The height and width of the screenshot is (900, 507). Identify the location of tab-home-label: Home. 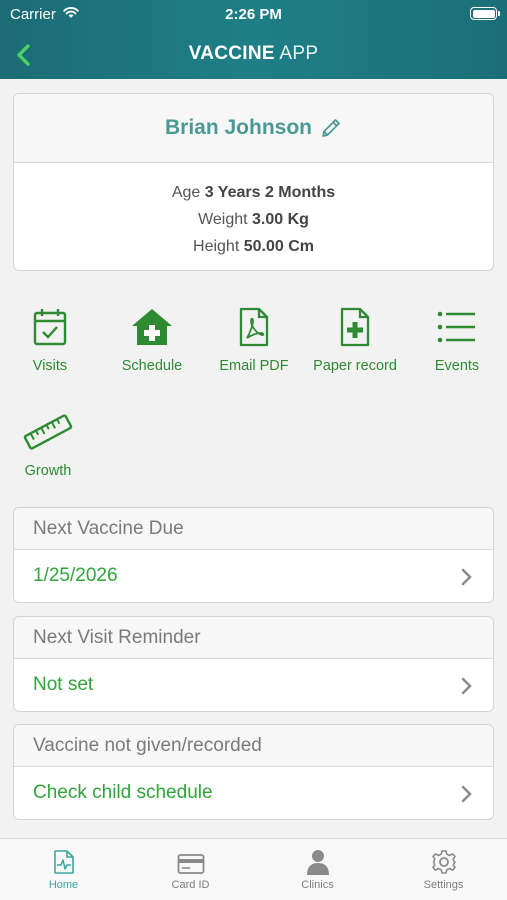
(63, 885).